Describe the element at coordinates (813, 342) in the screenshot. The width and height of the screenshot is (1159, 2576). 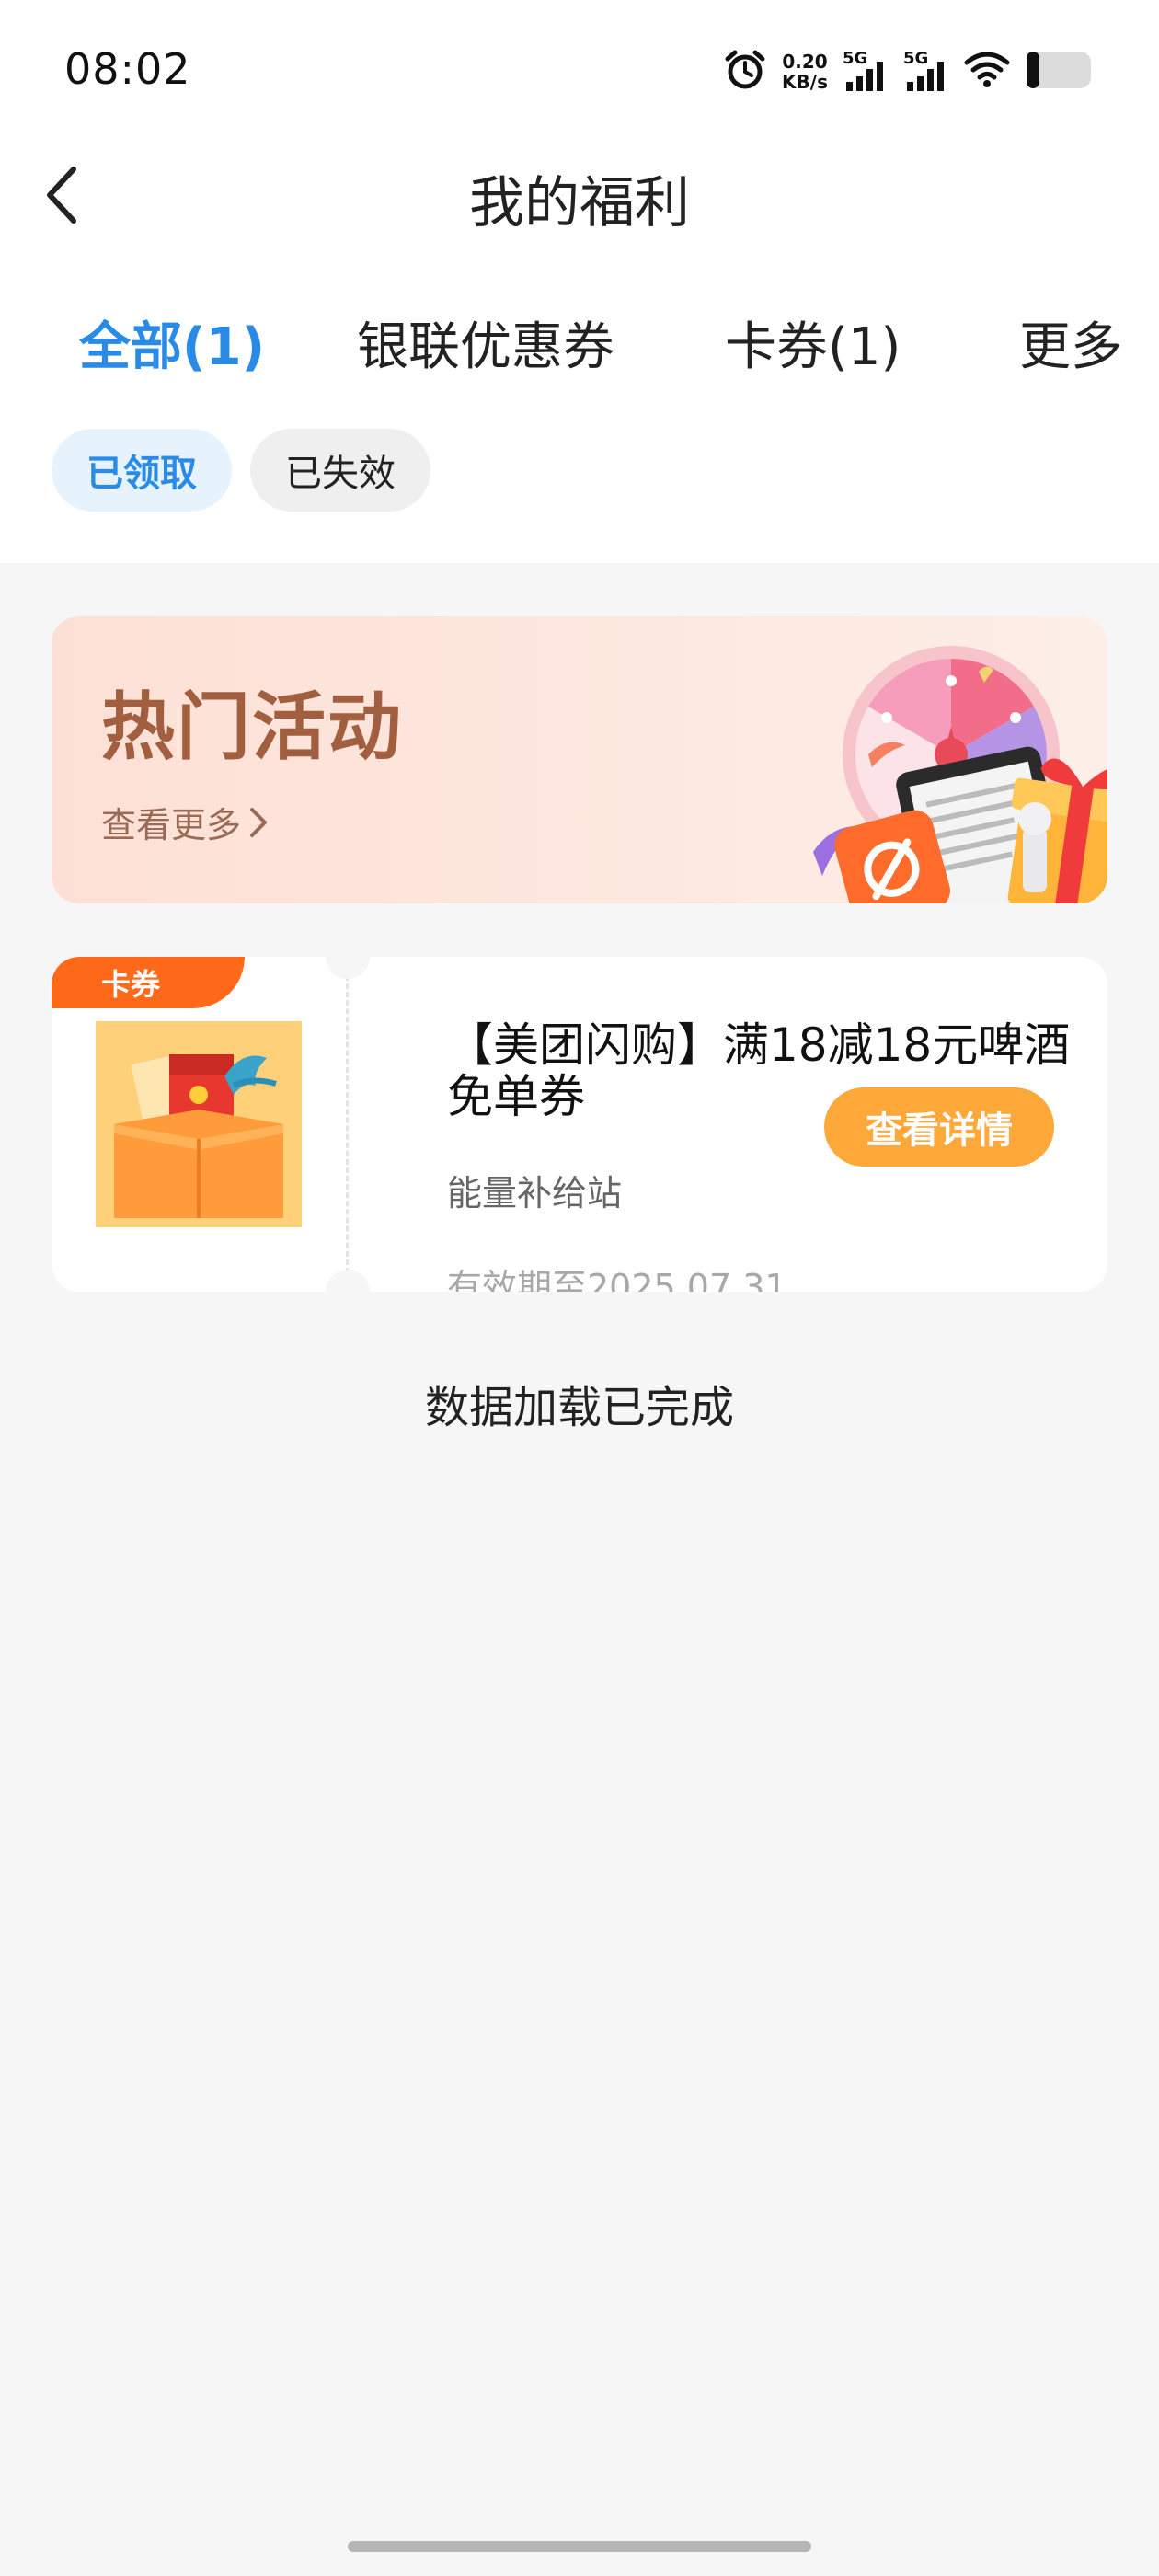
I see `tab-cards: 卡券(1)` at that location.